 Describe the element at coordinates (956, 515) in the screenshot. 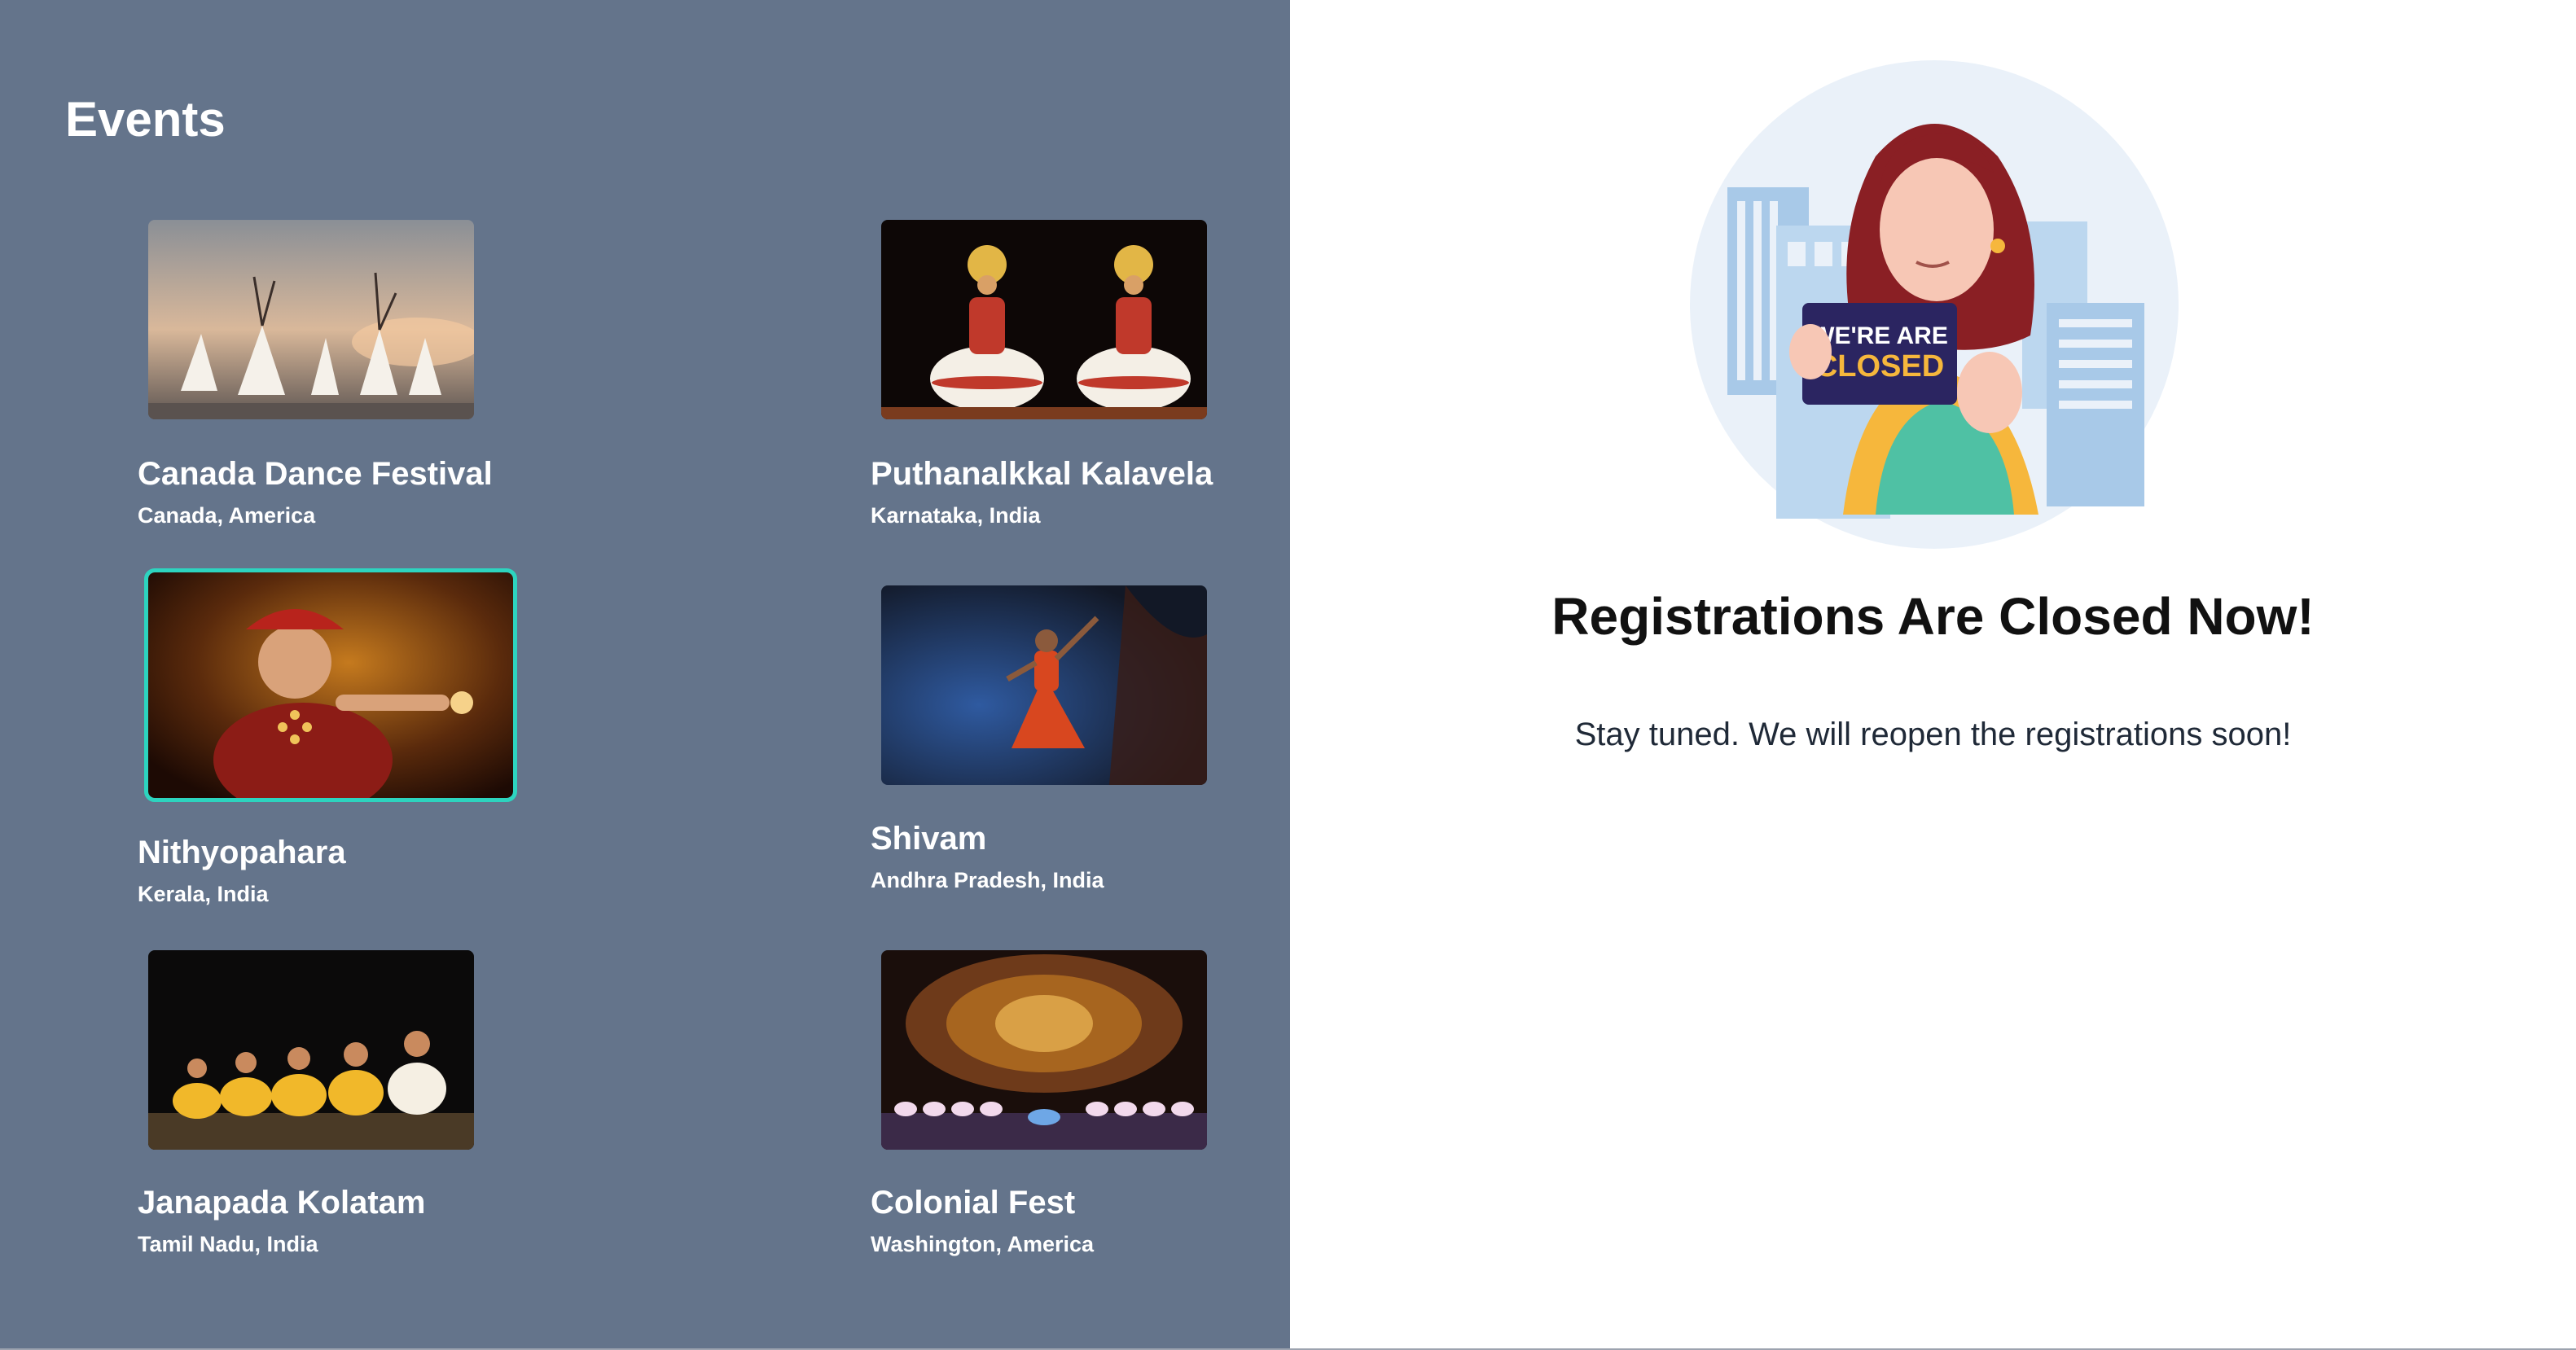

I see `event-location: Karnataka, India` at that location.